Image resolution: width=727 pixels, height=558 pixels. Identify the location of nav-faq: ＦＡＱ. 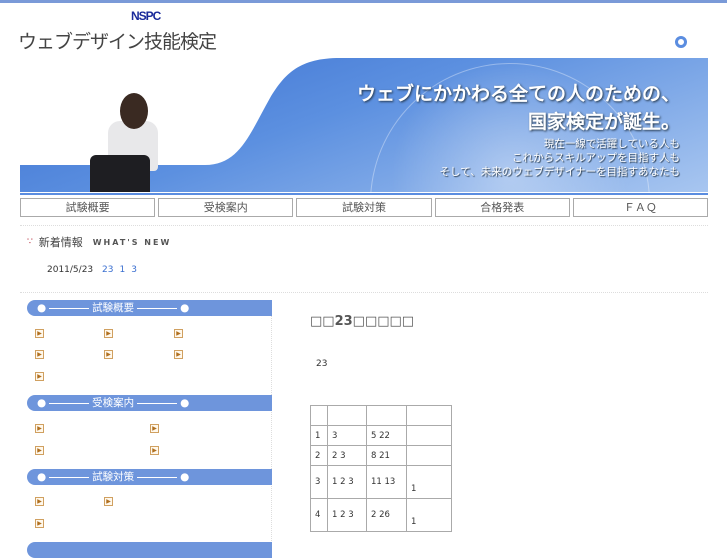
(640, 207).